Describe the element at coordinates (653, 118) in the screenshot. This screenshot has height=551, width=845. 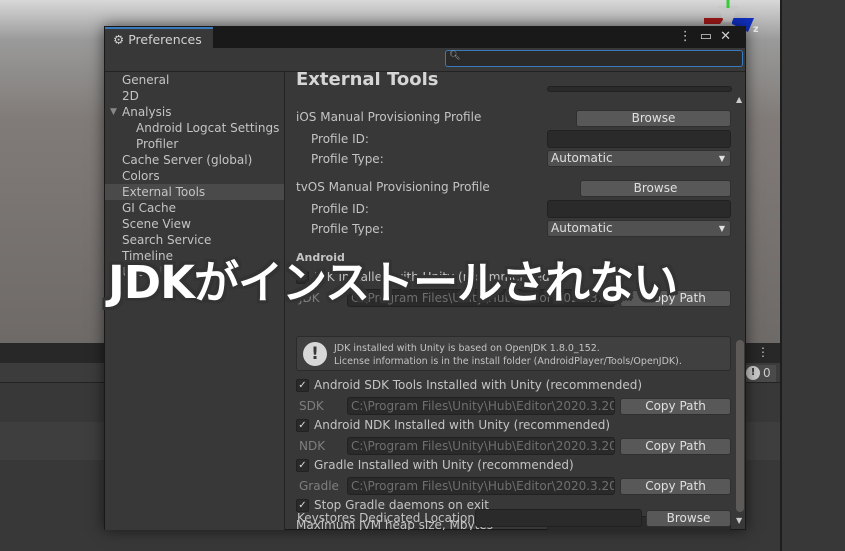
I see `ios-browse-button: Browse` at that location.